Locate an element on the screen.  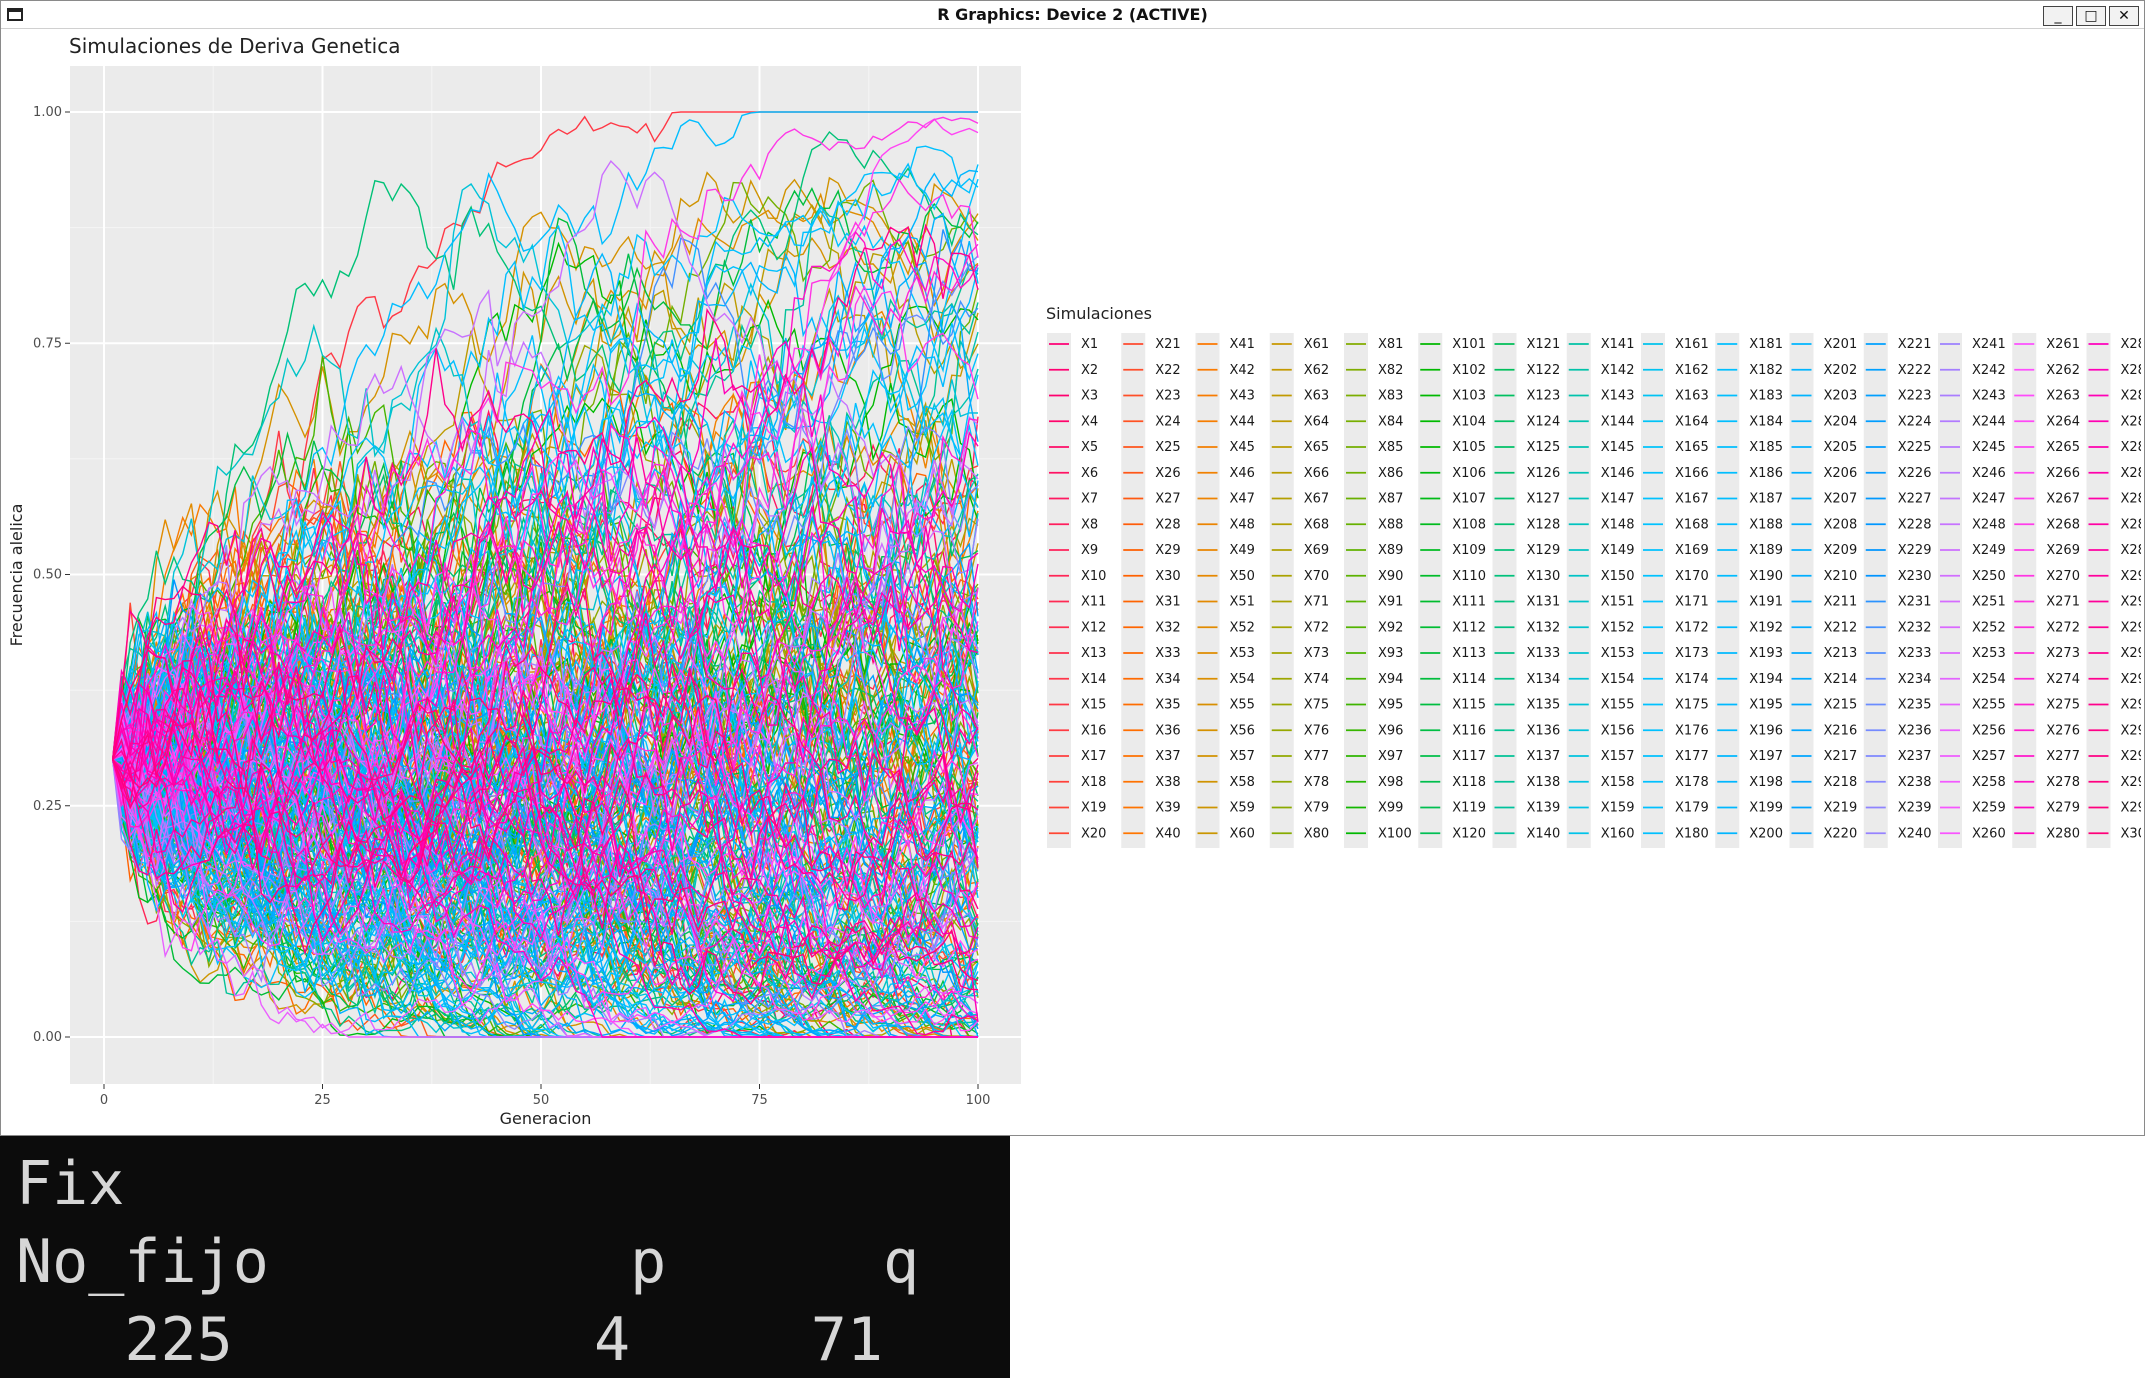
legend-label: X207 is located at coordinates (1841, 499).